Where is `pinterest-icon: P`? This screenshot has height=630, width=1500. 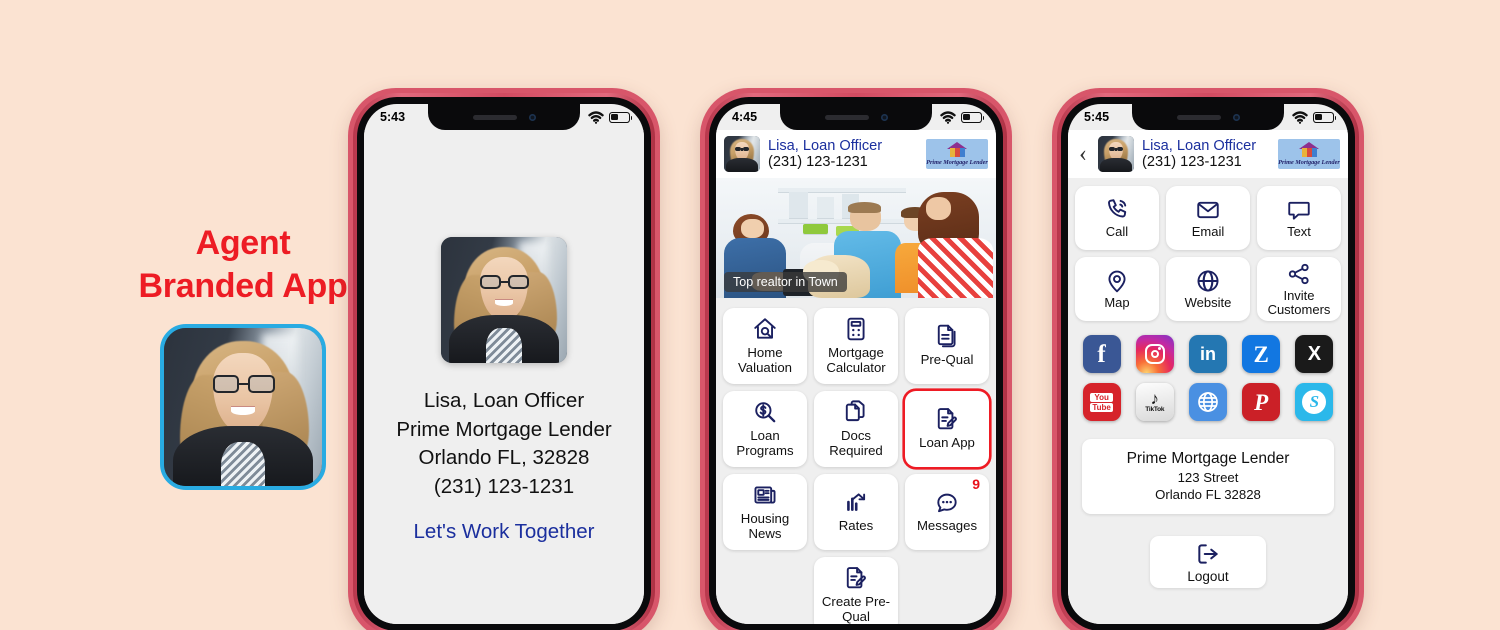
pinterest-icon: P is located at coordinates (1261, 402).